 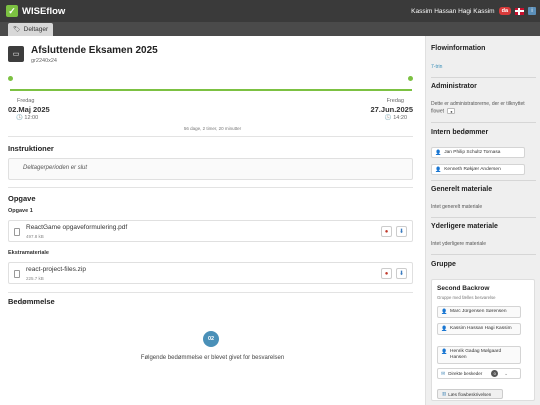 What do you see at coordinates (443, 373) in the screenshot?
I see `message-icon: ✉` at bounding box center [443, 373].